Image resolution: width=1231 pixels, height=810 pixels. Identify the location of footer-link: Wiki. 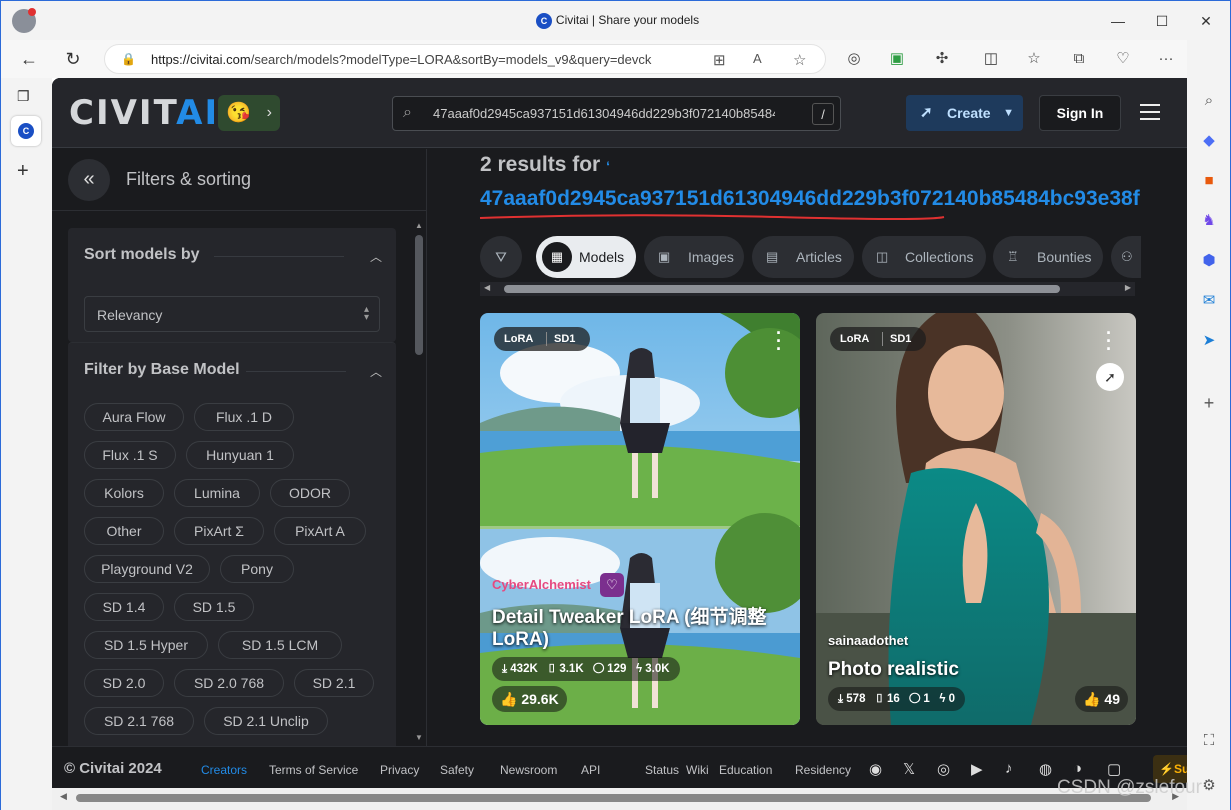
(697, 770).